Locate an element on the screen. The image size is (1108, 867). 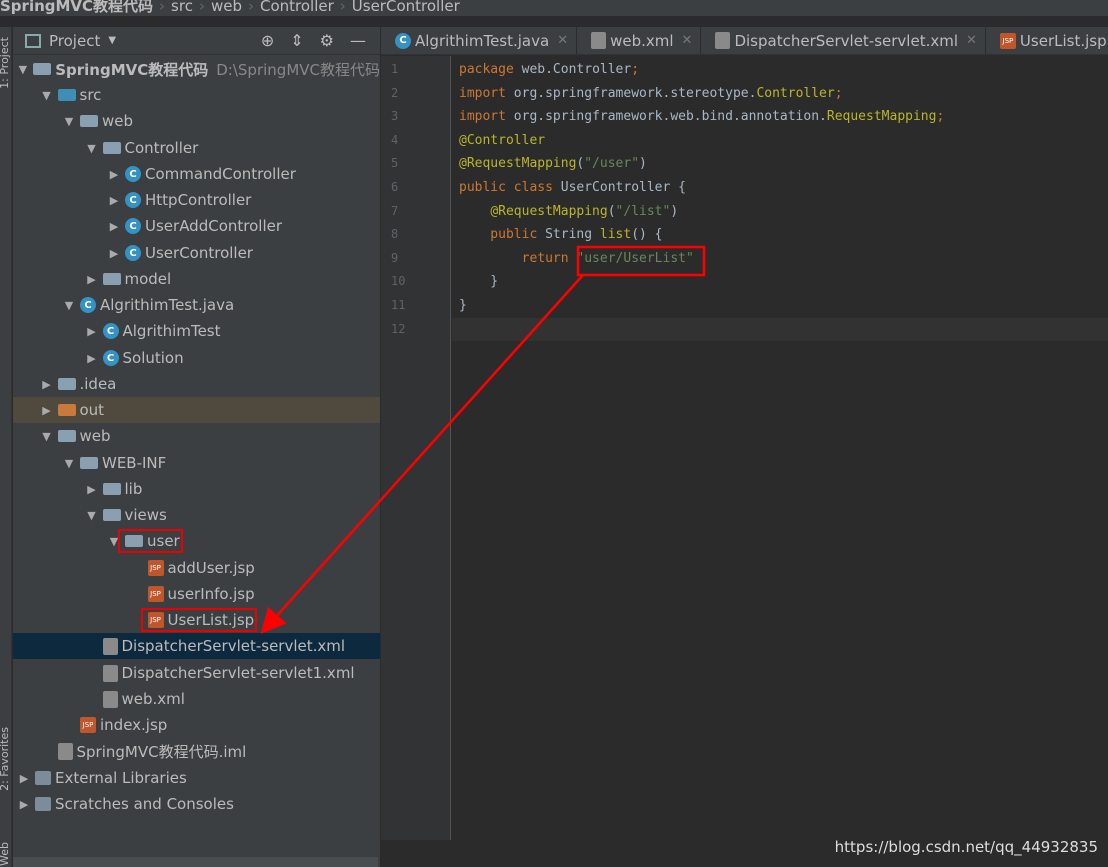
tree-item: JSP UserList.jsp is located at coordinates (196, 620).